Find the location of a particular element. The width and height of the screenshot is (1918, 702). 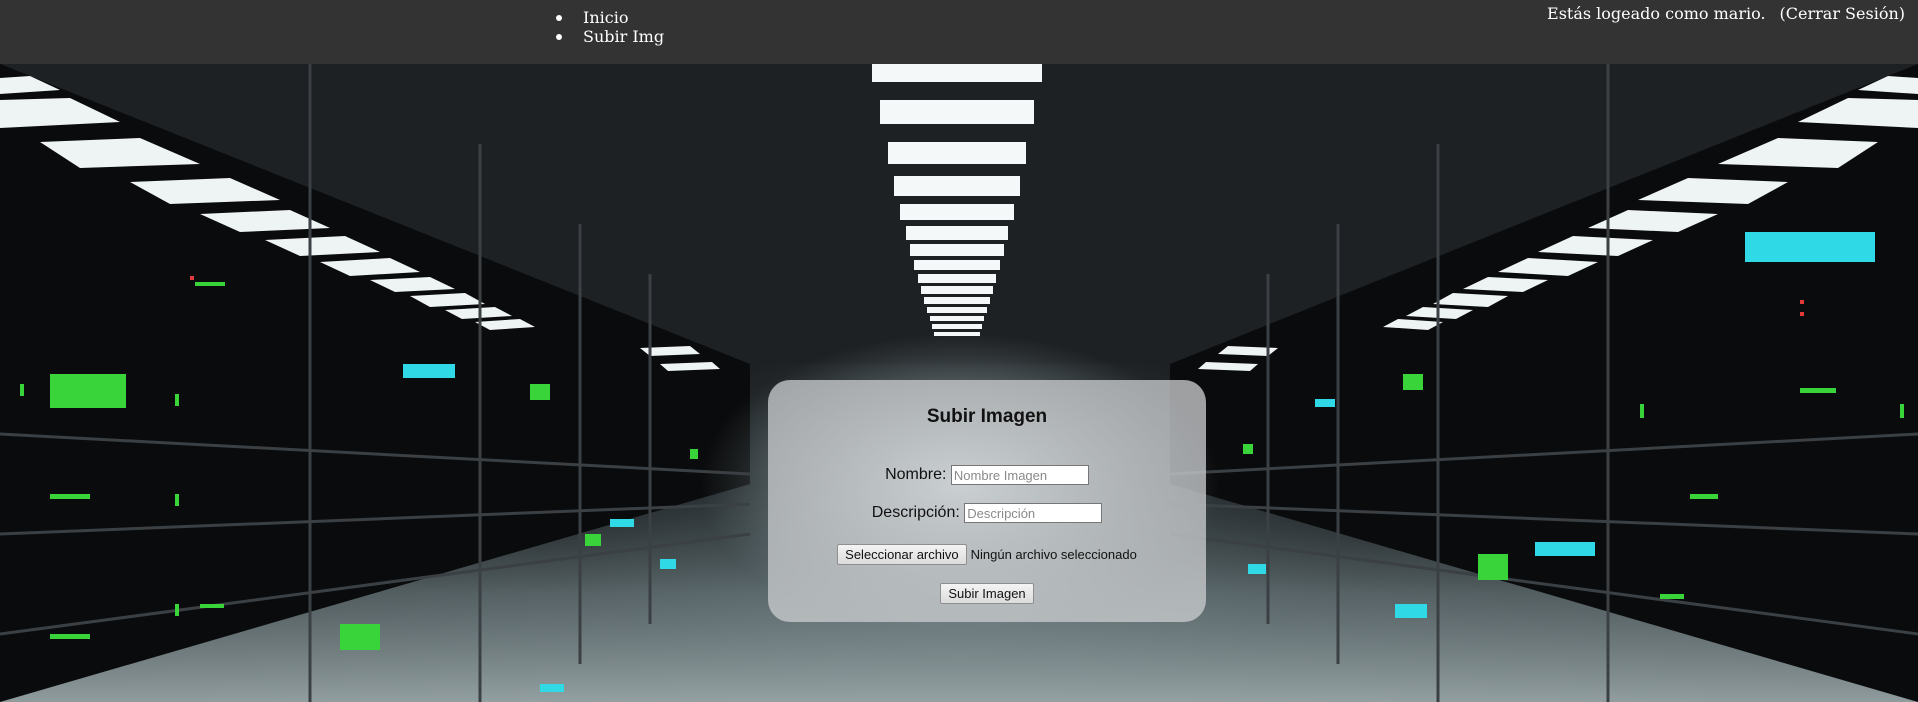

choose-file-button: Seleccionar archivo is located at coordinates (902, 554).